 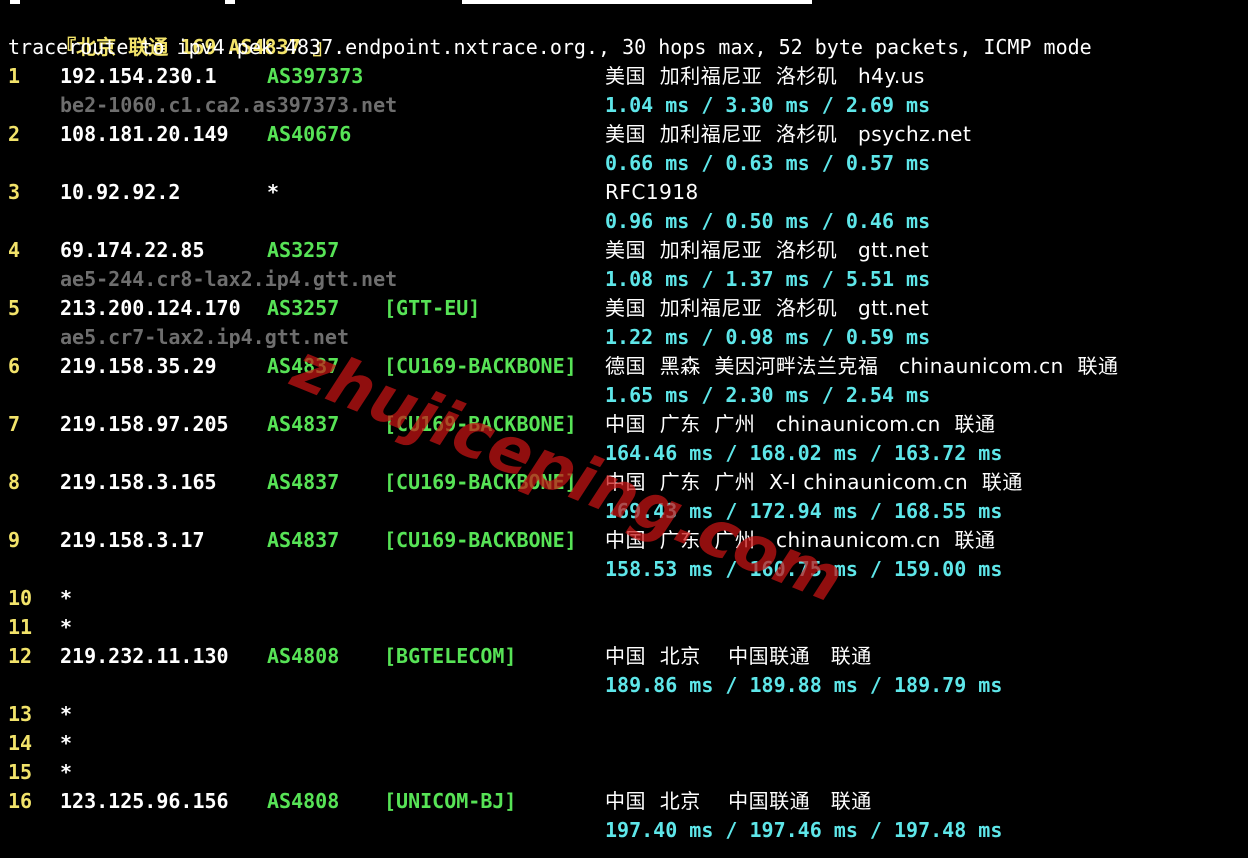 I want to click on hop-rtt: 197.40 ms / 197.46 ms / 197.48 ms, so click(x=804, y=830).